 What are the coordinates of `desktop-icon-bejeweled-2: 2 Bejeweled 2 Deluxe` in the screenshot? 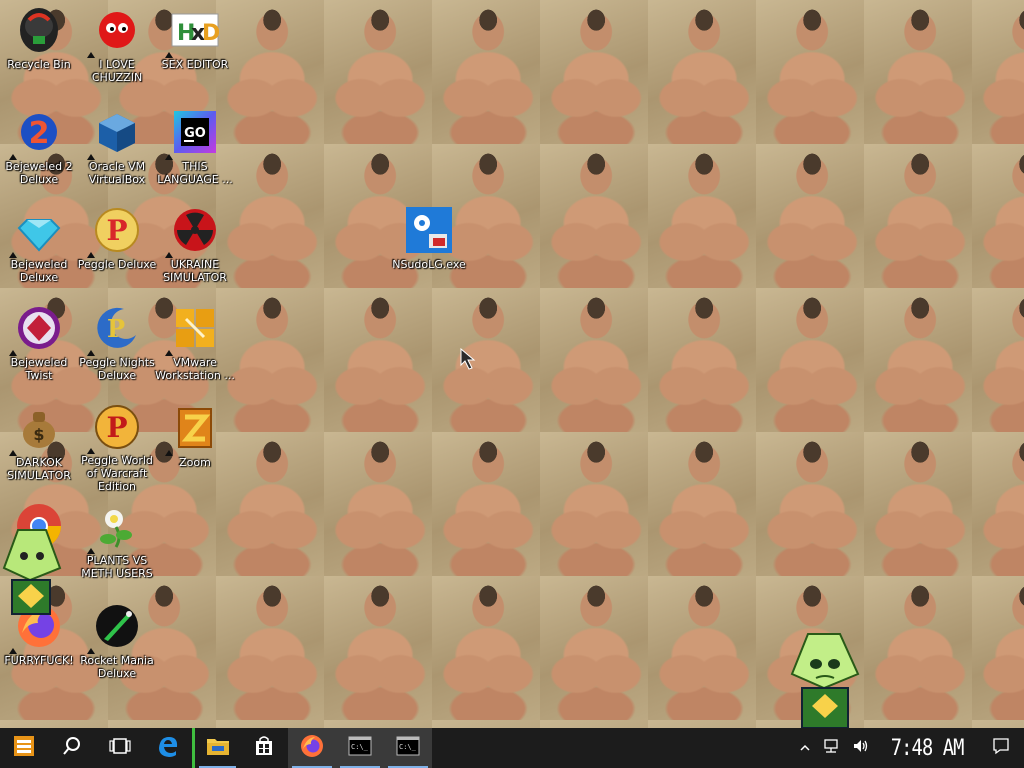 It's located at (39, 149).